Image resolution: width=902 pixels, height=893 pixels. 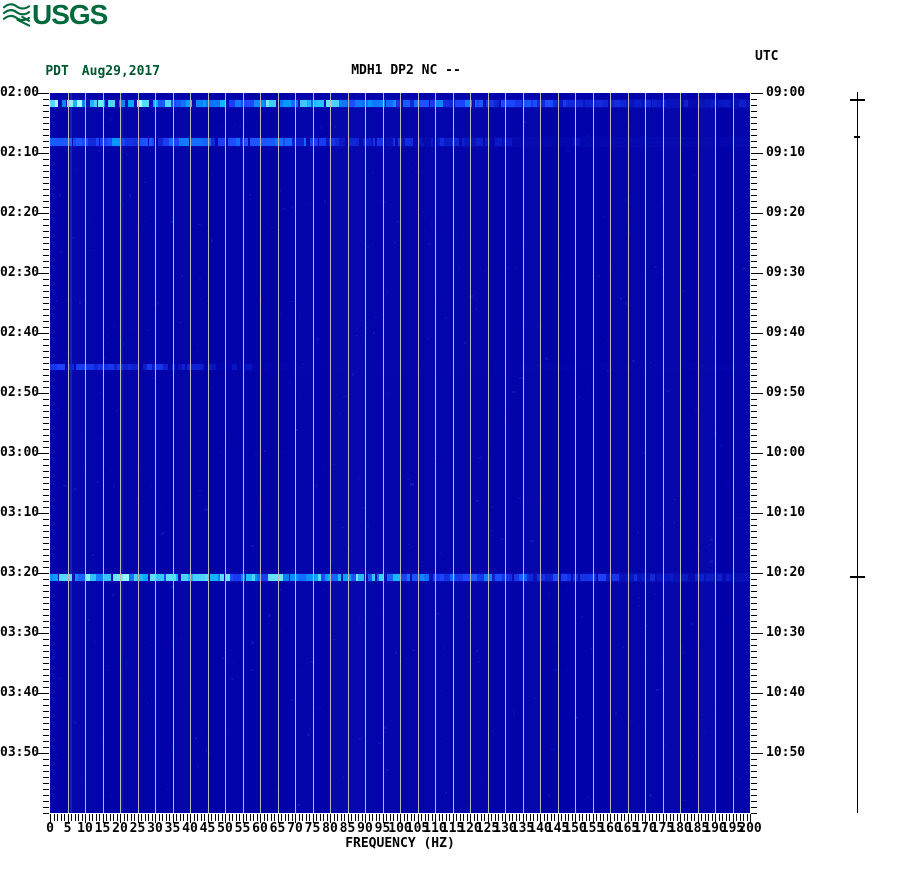 What do you see at coordinates (225, 828) in the screenshot?
I see `frequency-tick-label: 50` at bounding box center [225, 828].